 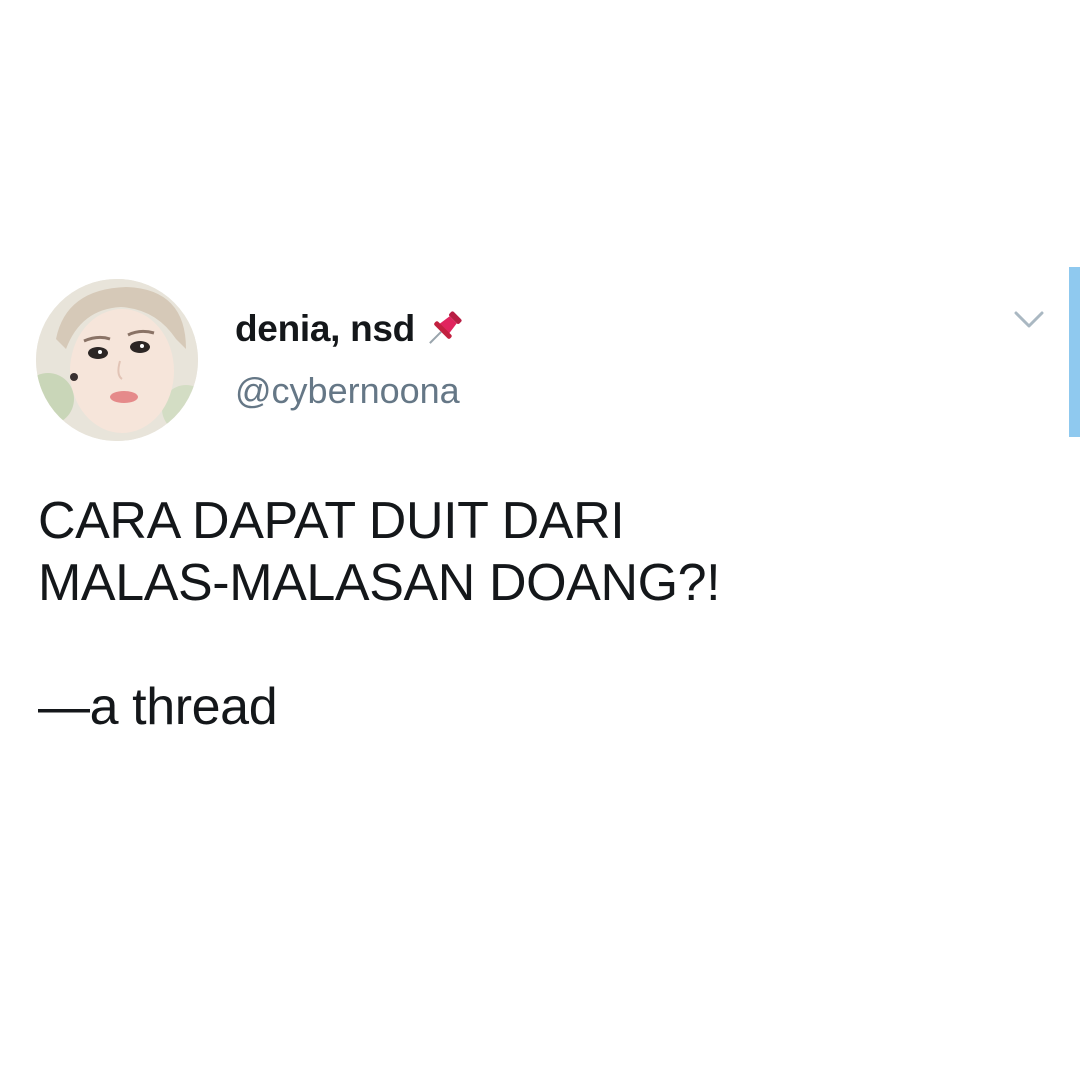 I want to click on tweet-text-line: CARA DAPAT DUIT DARI, so click(x=331, y=521).